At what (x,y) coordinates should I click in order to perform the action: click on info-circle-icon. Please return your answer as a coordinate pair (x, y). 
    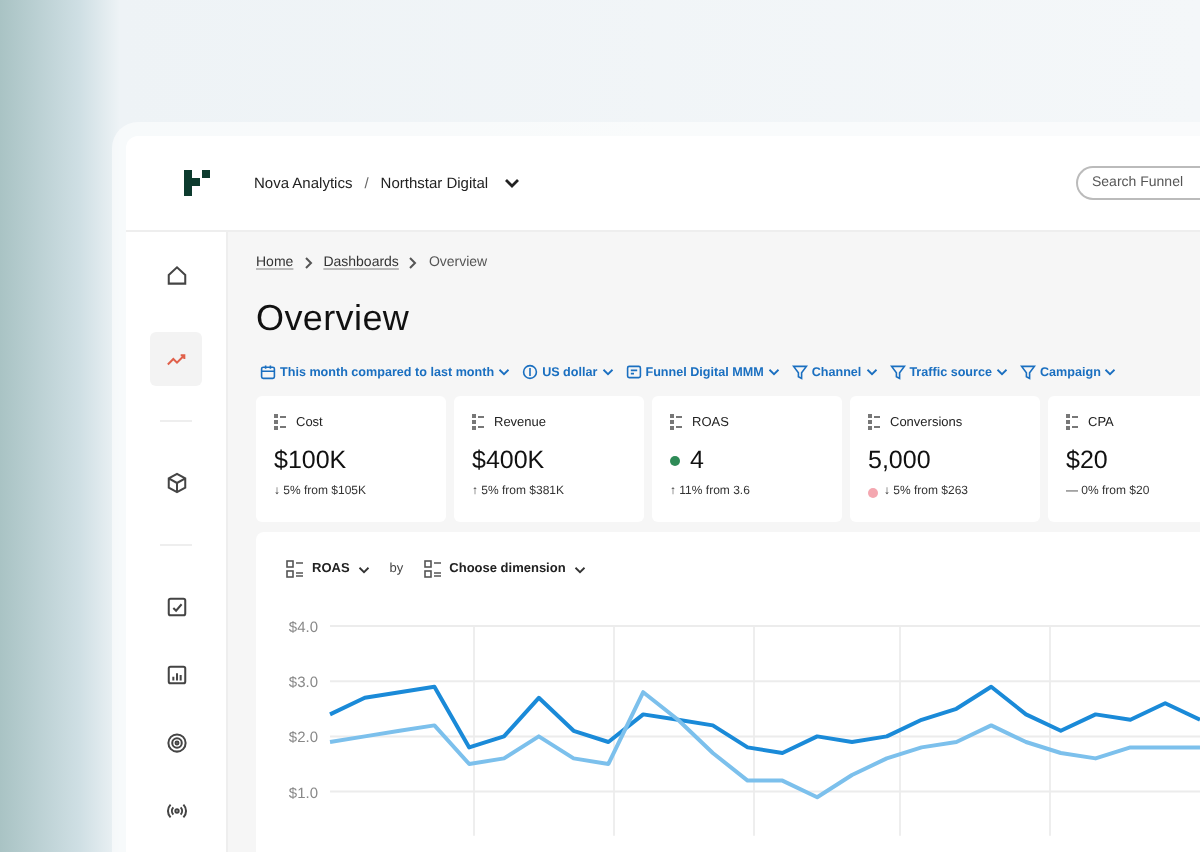
    Looking at the image, I should click on (530, 372).